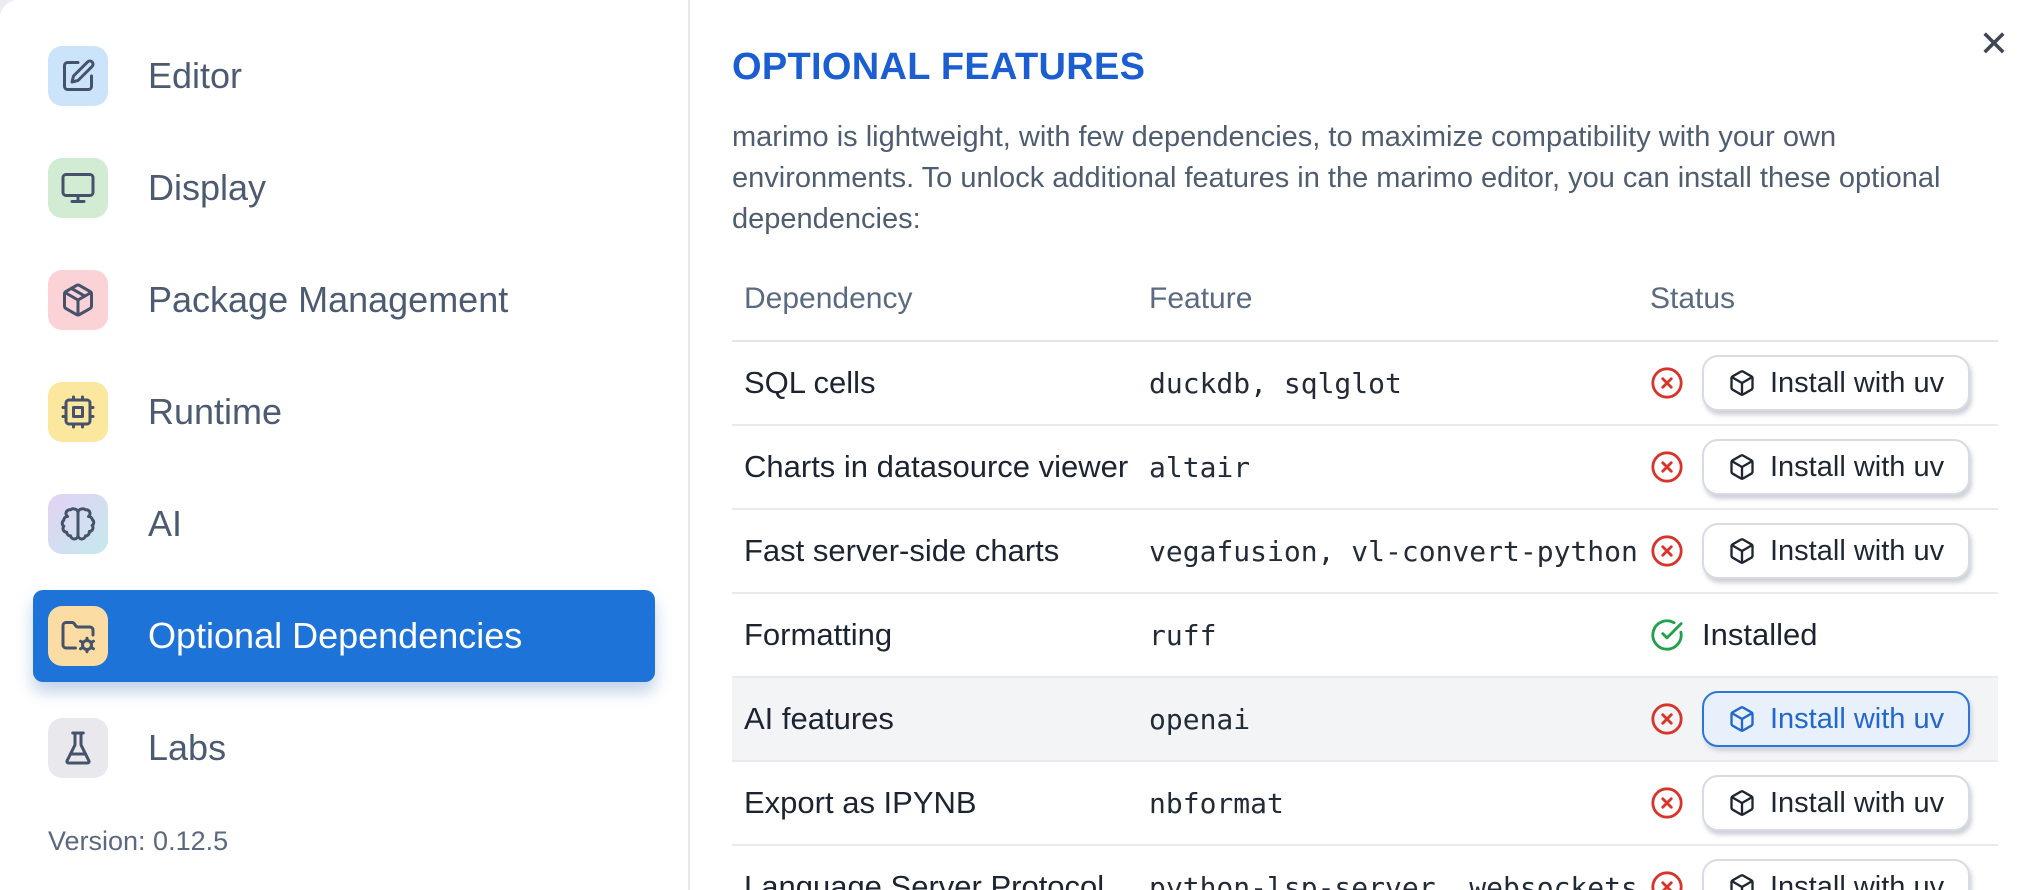  What do you see at coordinates (78, 524) in the screenshot?
I see `brain-icon` at bounding box center [78, 524].